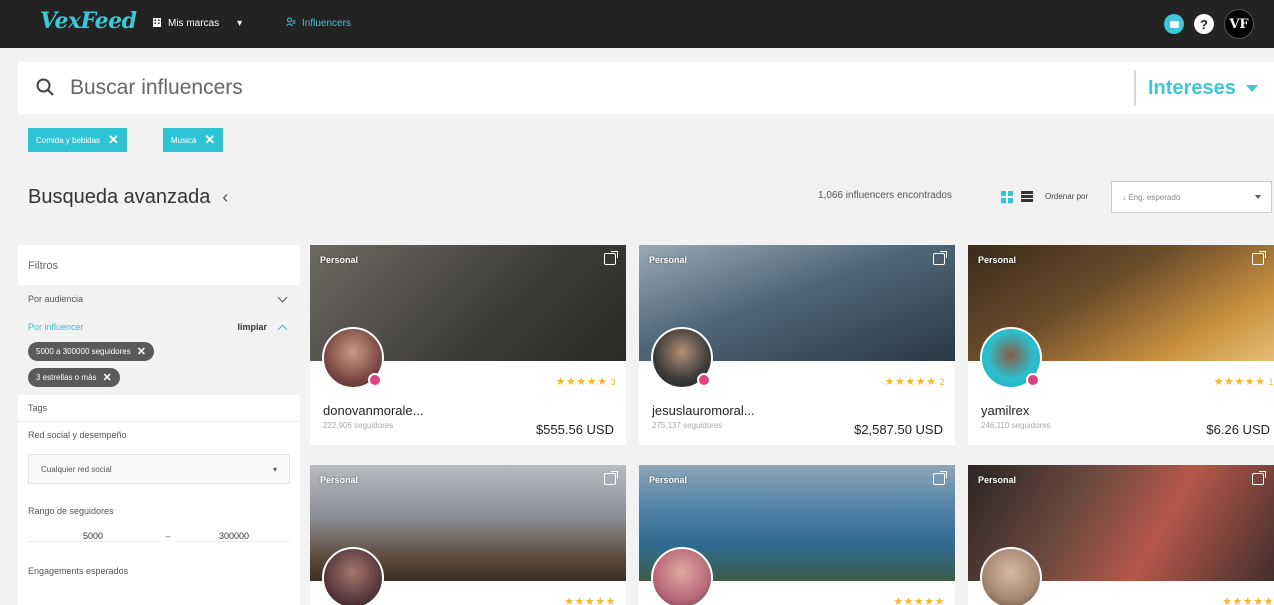 The image size is (1274, 605). I want to click on followers-range-label: Rango de seguidores, so click(71, 511).